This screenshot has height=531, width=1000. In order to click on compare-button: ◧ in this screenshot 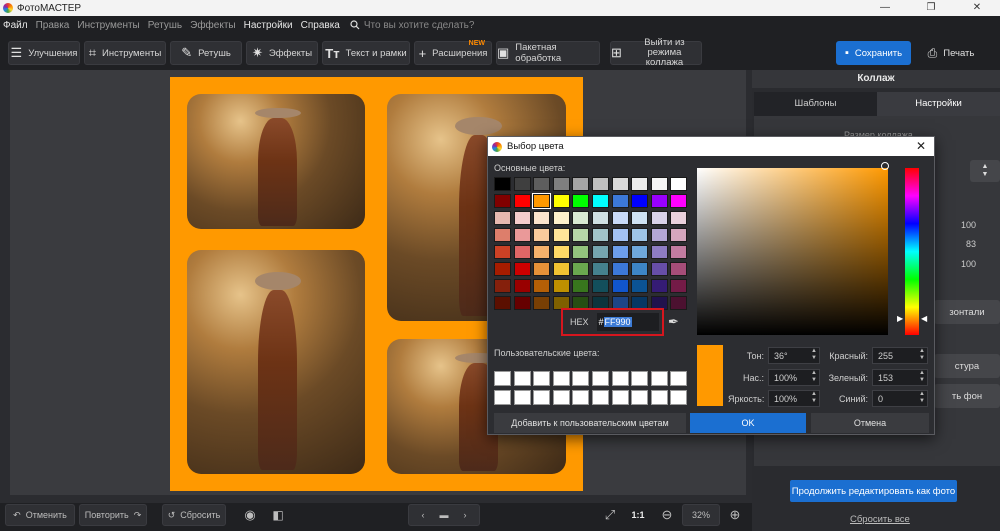, I will do `click(278, 515)`.